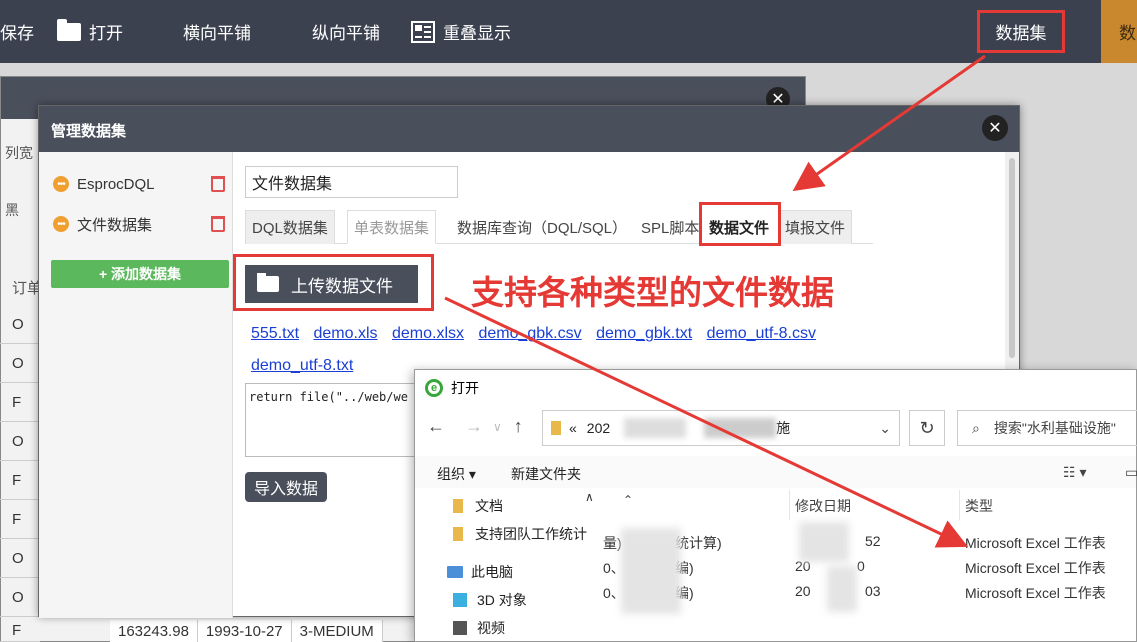  What do you see at coordinates (529, 333) in the screenshot?
I see `file-link: demo_gbk.csv` at bounding box center [529, 333].